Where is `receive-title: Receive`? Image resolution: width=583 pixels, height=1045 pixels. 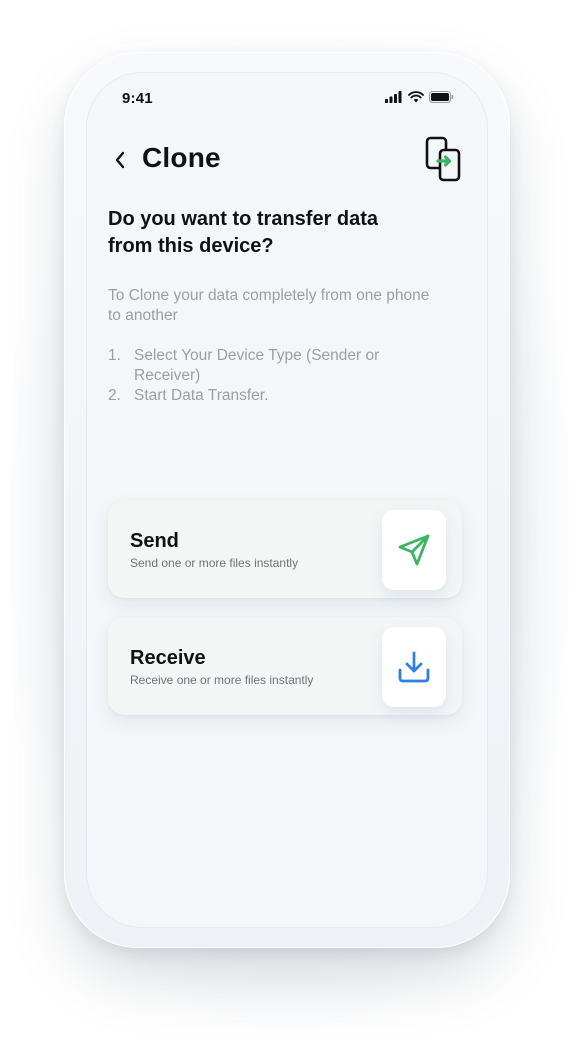 receive-title: Receive is located at coordinates (168, 658).